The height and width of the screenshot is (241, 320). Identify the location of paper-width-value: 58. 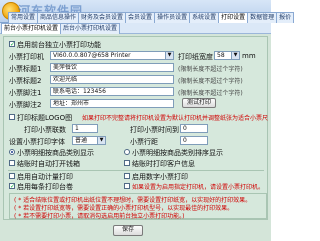
(221, 55).